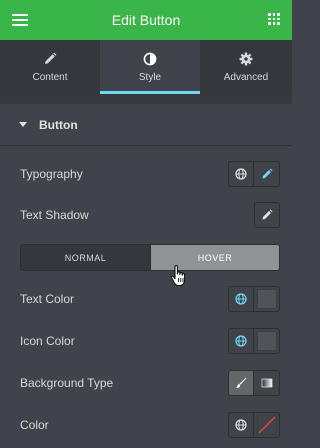 The width and height of the screenshot is (320, 448). What do you see at coordinates (85, 257) in the screenshot?
I see `tab-normal: NORMAL` at bounding box center [85, 257].